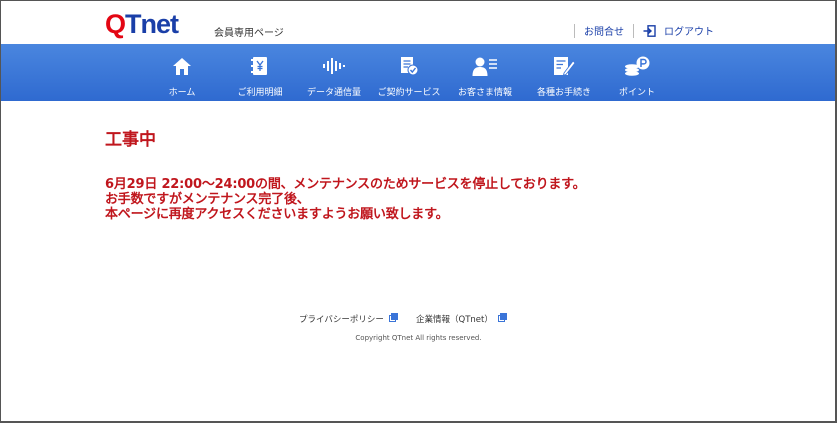  I want to click on contract-icon, so click(409, 66).